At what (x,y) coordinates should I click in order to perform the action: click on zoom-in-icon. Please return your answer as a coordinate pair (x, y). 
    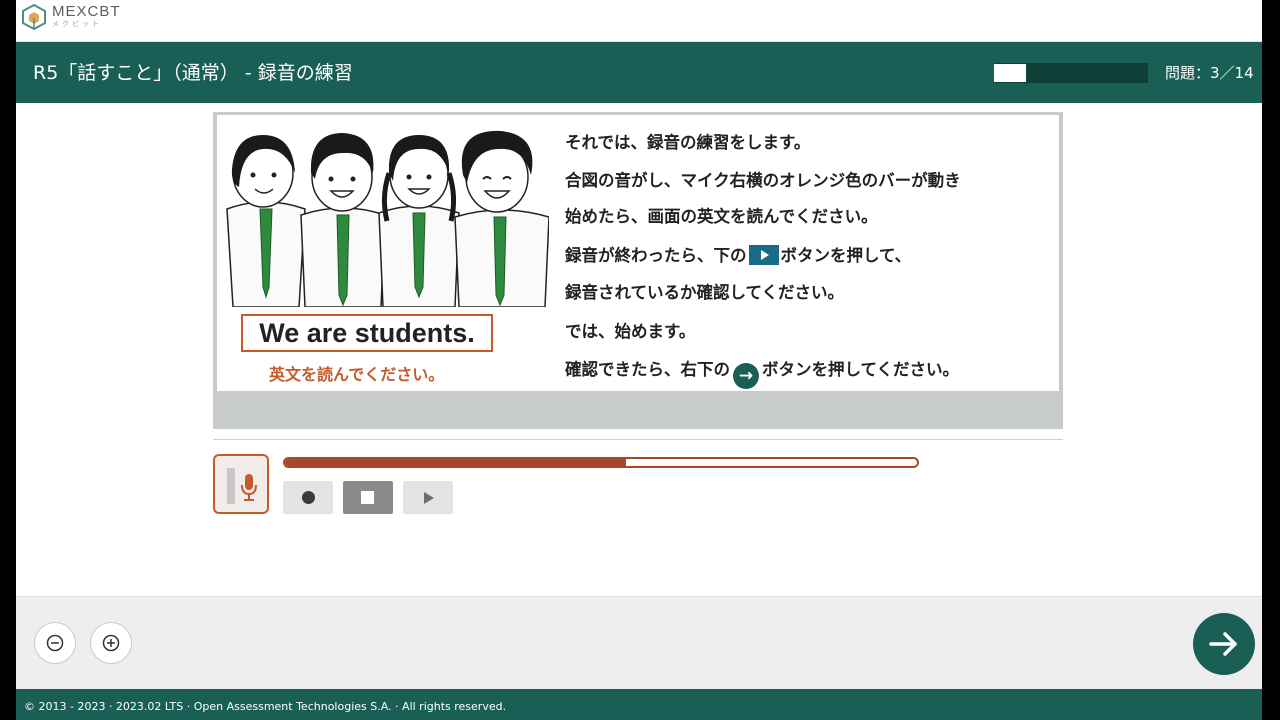
    Looking at the image, I should click on (111, 643).